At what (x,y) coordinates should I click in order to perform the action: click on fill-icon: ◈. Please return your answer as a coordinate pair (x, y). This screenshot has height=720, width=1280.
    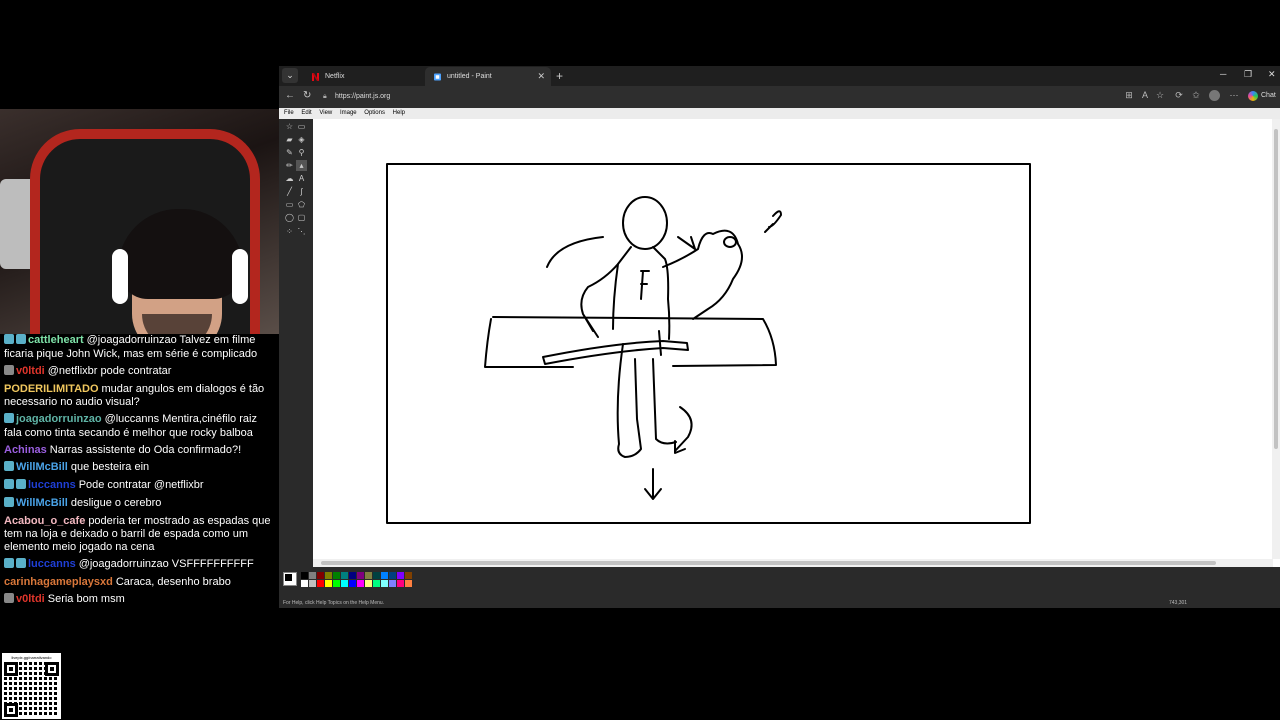
    Looking at the image, I should click on (301, 139).